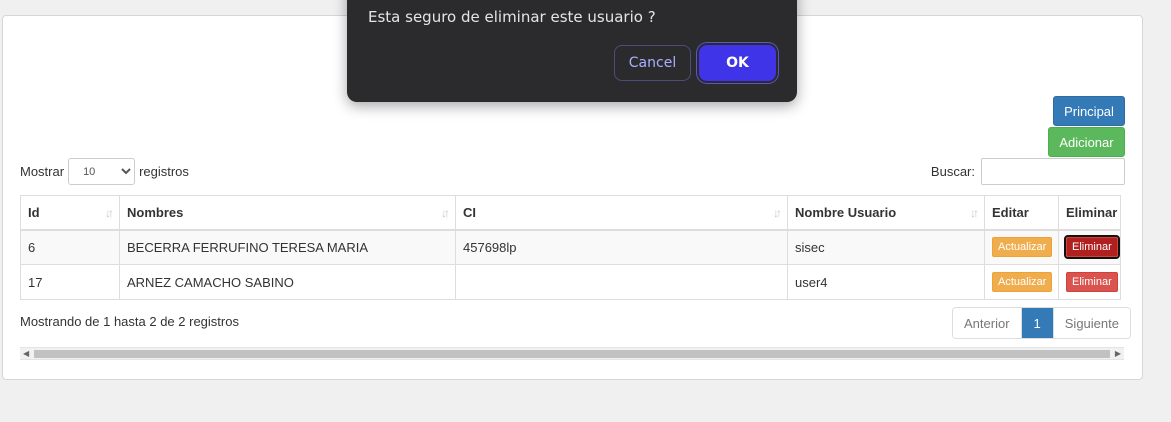 This screenshot has width=1171, height=422. Describe the element at coordinates (42, 171) in the screenshot. I see `length-prefix-label: Mostrar` at that location.